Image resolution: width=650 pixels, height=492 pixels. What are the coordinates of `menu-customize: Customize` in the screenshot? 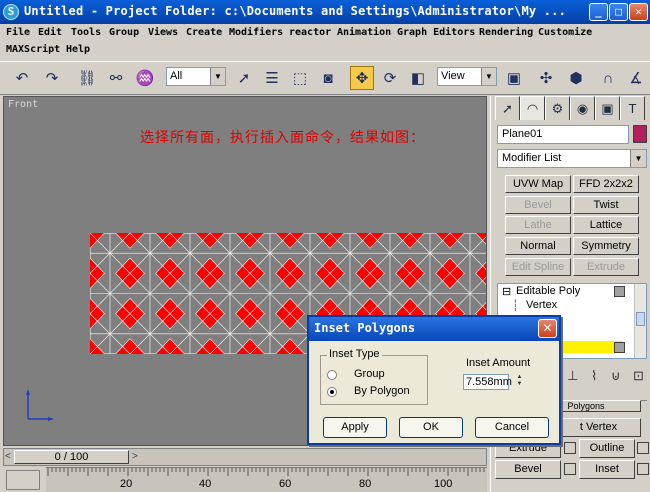 It's located at (565, 32).